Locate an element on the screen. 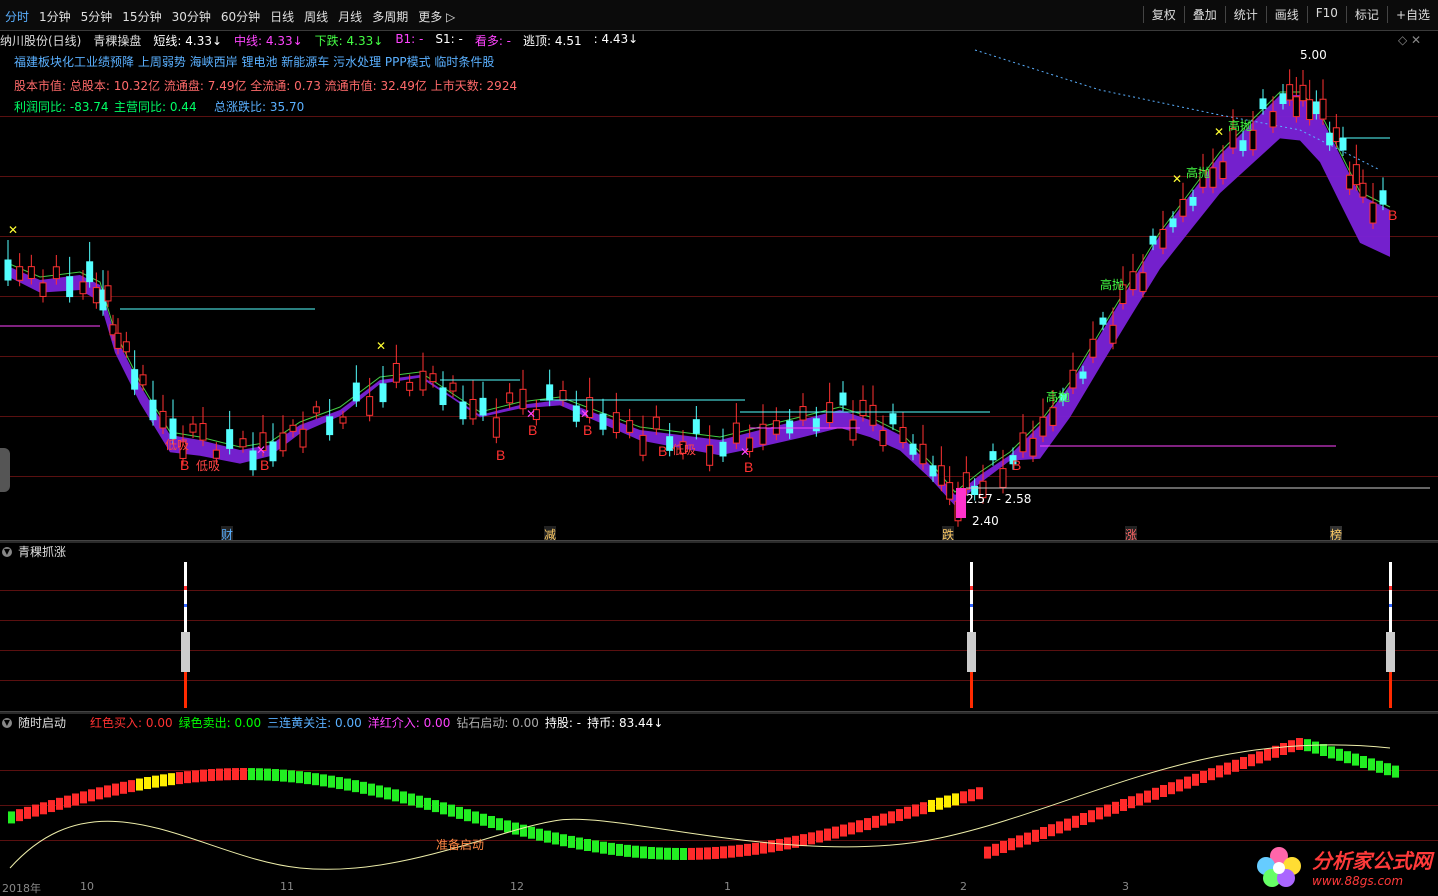  tool-1: 叠加 is located at coordinates (1204, 14).